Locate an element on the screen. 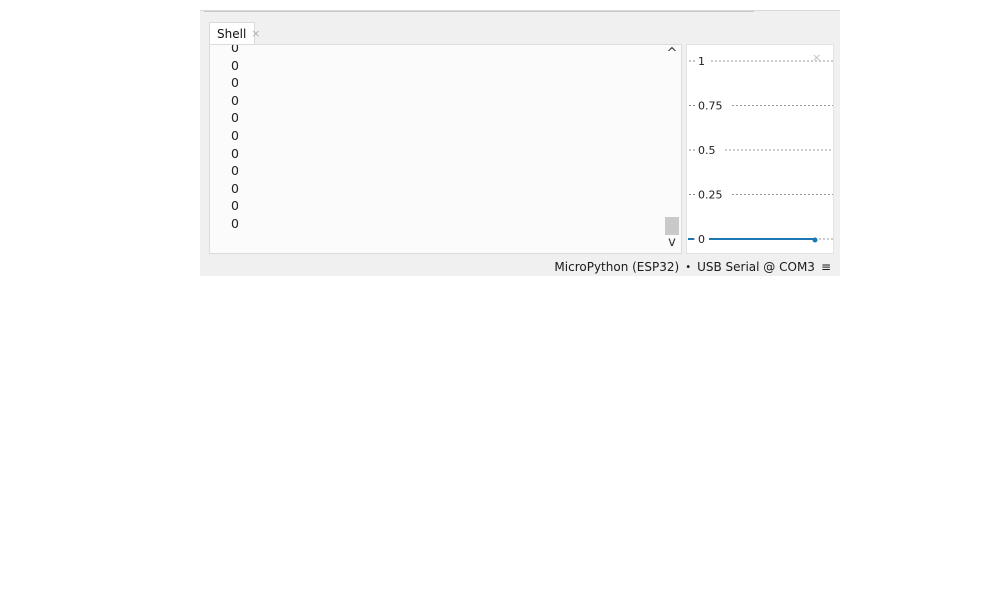 The height and width of the screenshot is (592, 1000). top-divider is located at coordinates (479, 11).